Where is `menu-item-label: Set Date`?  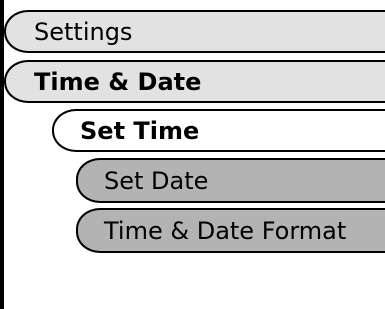
menu-item-label: Set Date is located at coordinates (156, 180).